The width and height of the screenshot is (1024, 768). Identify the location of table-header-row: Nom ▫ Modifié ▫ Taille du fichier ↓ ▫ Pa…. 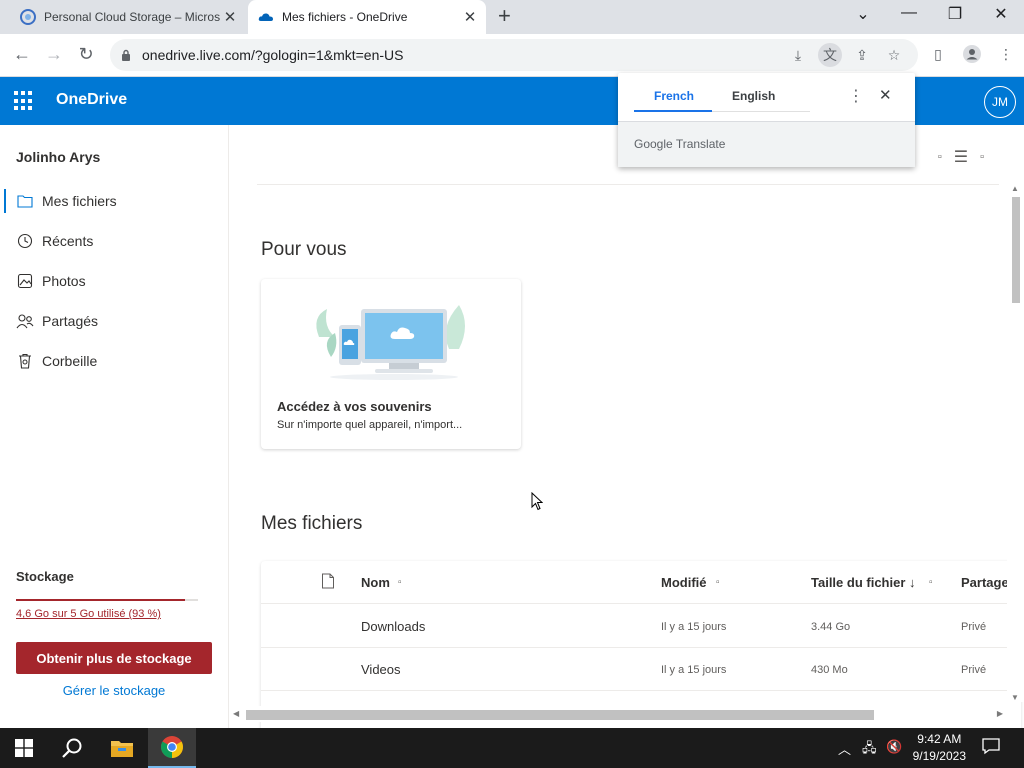
(641, 582).